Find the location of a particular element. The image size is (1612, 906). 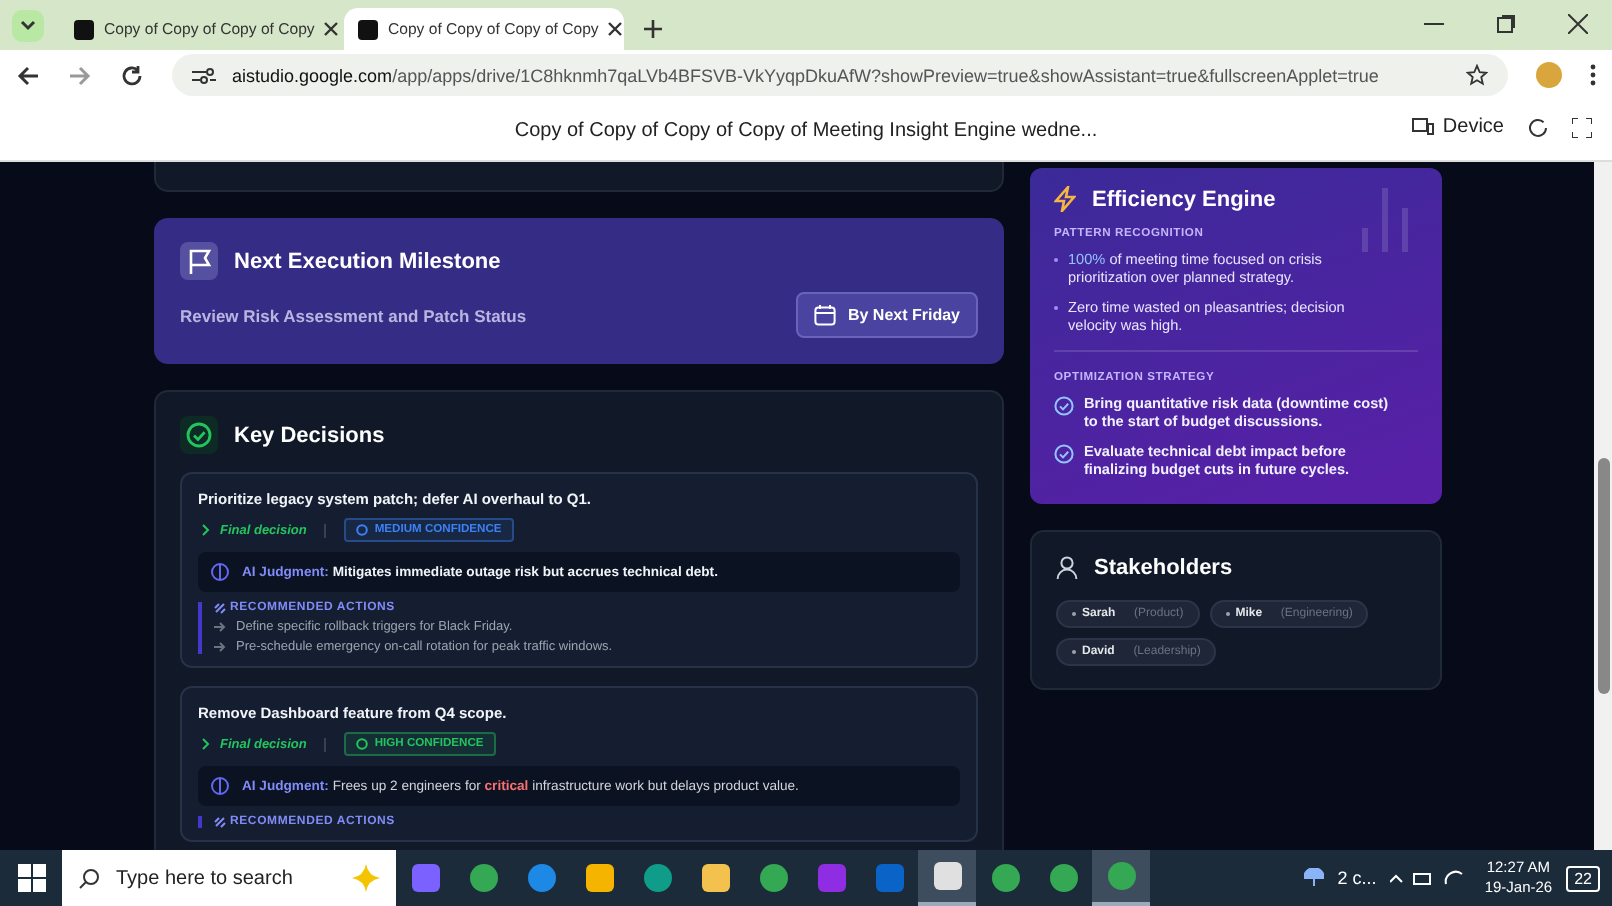

address-field: aistudio.google.com/app/apps/drive/1C8hknmh7qaLVb4BFSVB-VkYyqpDkuAfW?showPreview=true&showAssistant=true&fullscreenApplet=true is located at coordinates (840, 75).